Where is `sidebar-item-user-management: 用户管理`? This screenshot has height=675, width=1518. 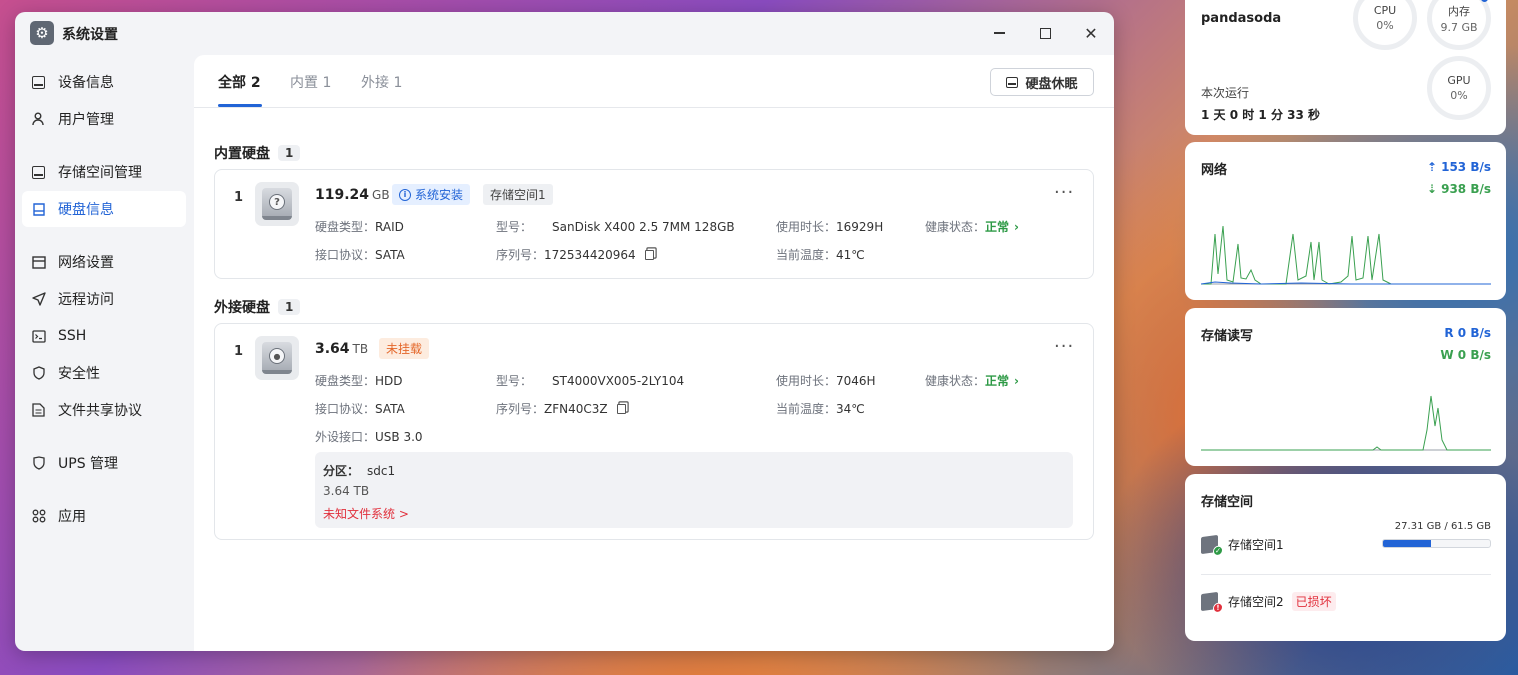
sidebar-item-user-management: 用户管理 is located at coordinates (104, 119).